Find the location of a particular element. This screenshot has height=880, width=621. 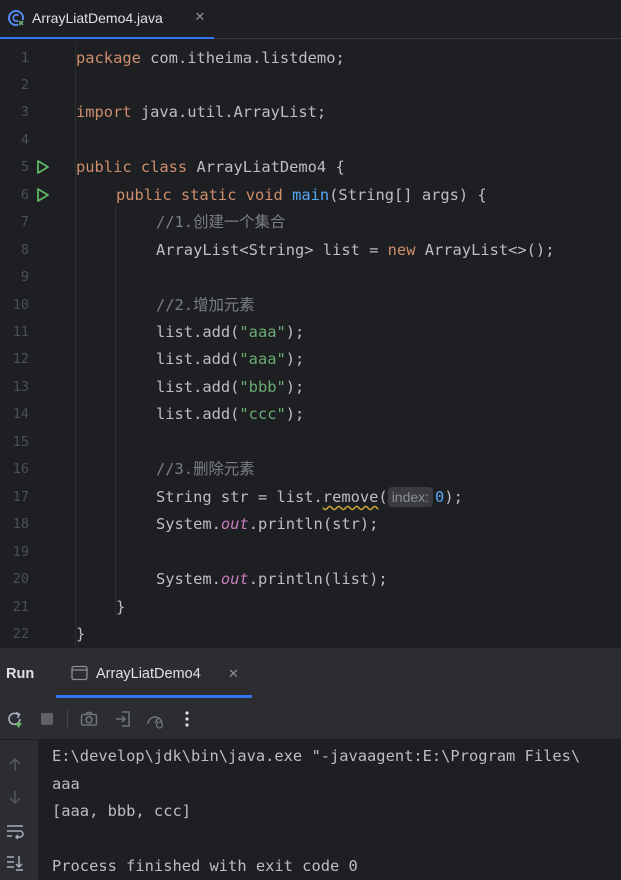

run-panel-title: Run is located at coordinates (20, 674).